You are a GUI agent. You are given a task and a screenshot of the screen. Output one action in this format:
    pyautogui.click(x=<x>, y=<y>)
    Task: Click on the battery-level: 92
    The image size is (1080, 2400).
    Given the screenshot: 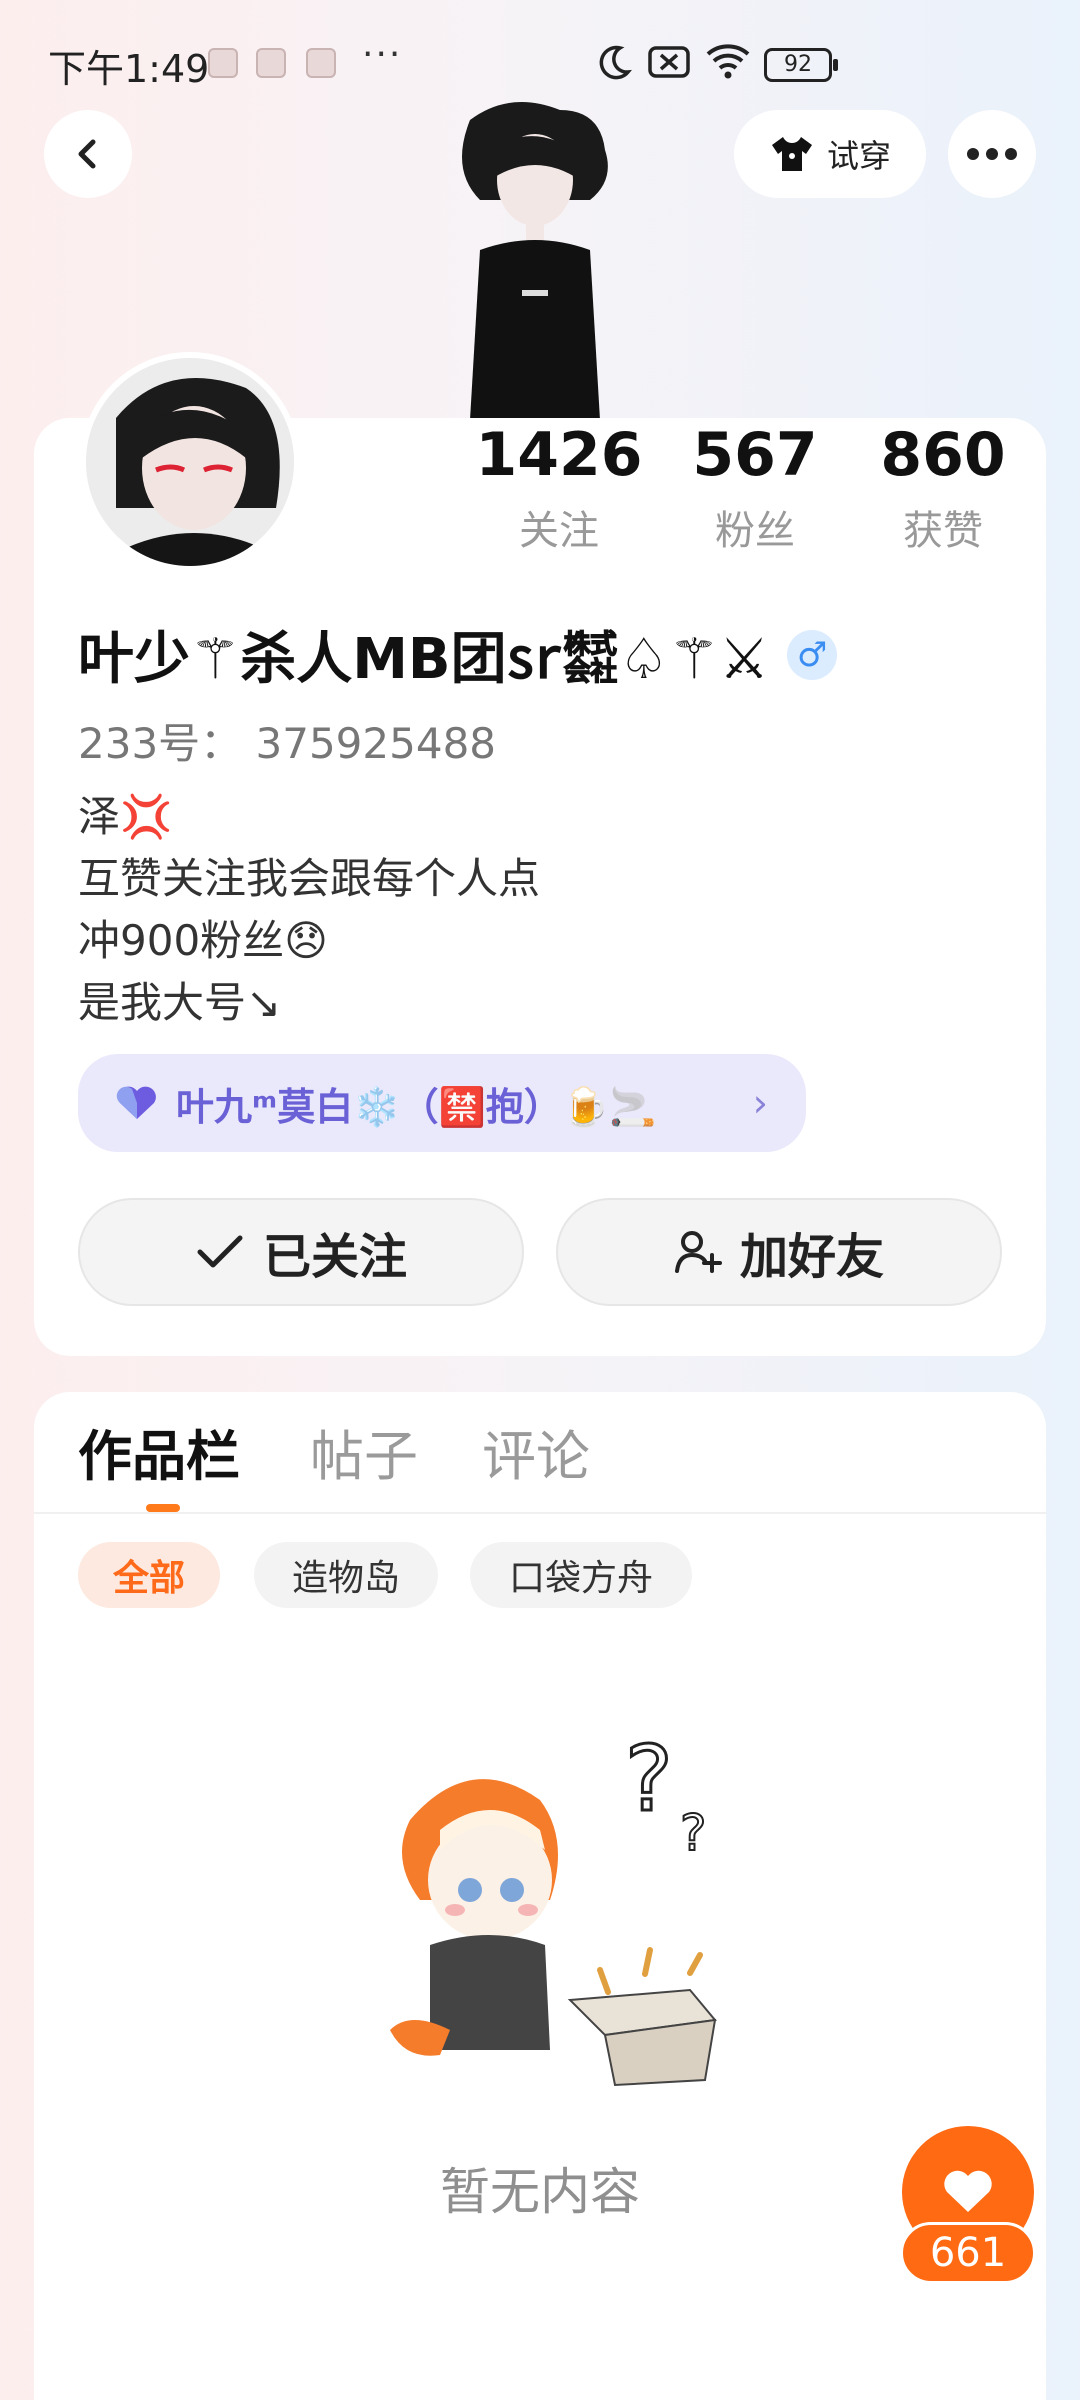 What is the action you would take?
    pyautogui.click(x=798, y=64)
    